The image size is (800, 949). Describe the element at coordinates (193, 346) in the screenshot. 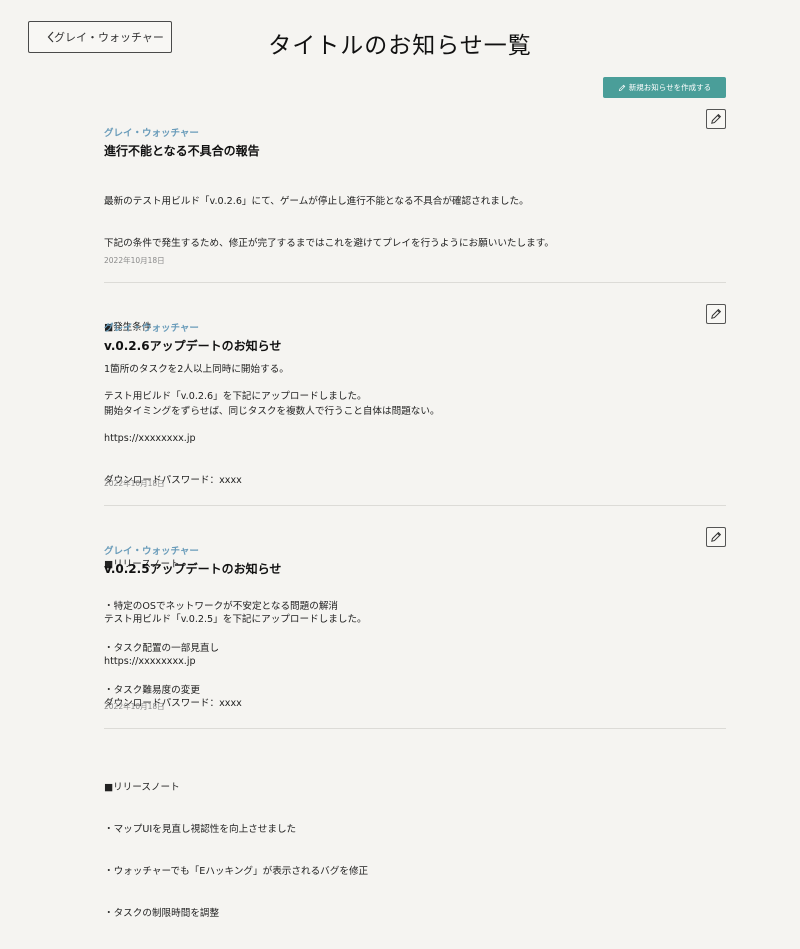

I see `post-title: v.0.2.6アップデートのお知らせ` at that location.